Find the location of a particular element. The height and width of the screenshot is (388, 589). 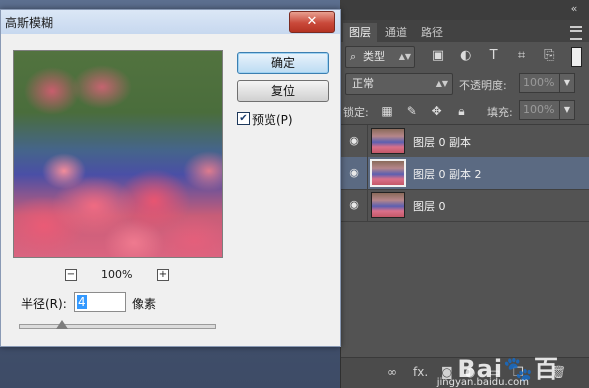

radius-label: 半径(R): is located at coordinates (44, 304).